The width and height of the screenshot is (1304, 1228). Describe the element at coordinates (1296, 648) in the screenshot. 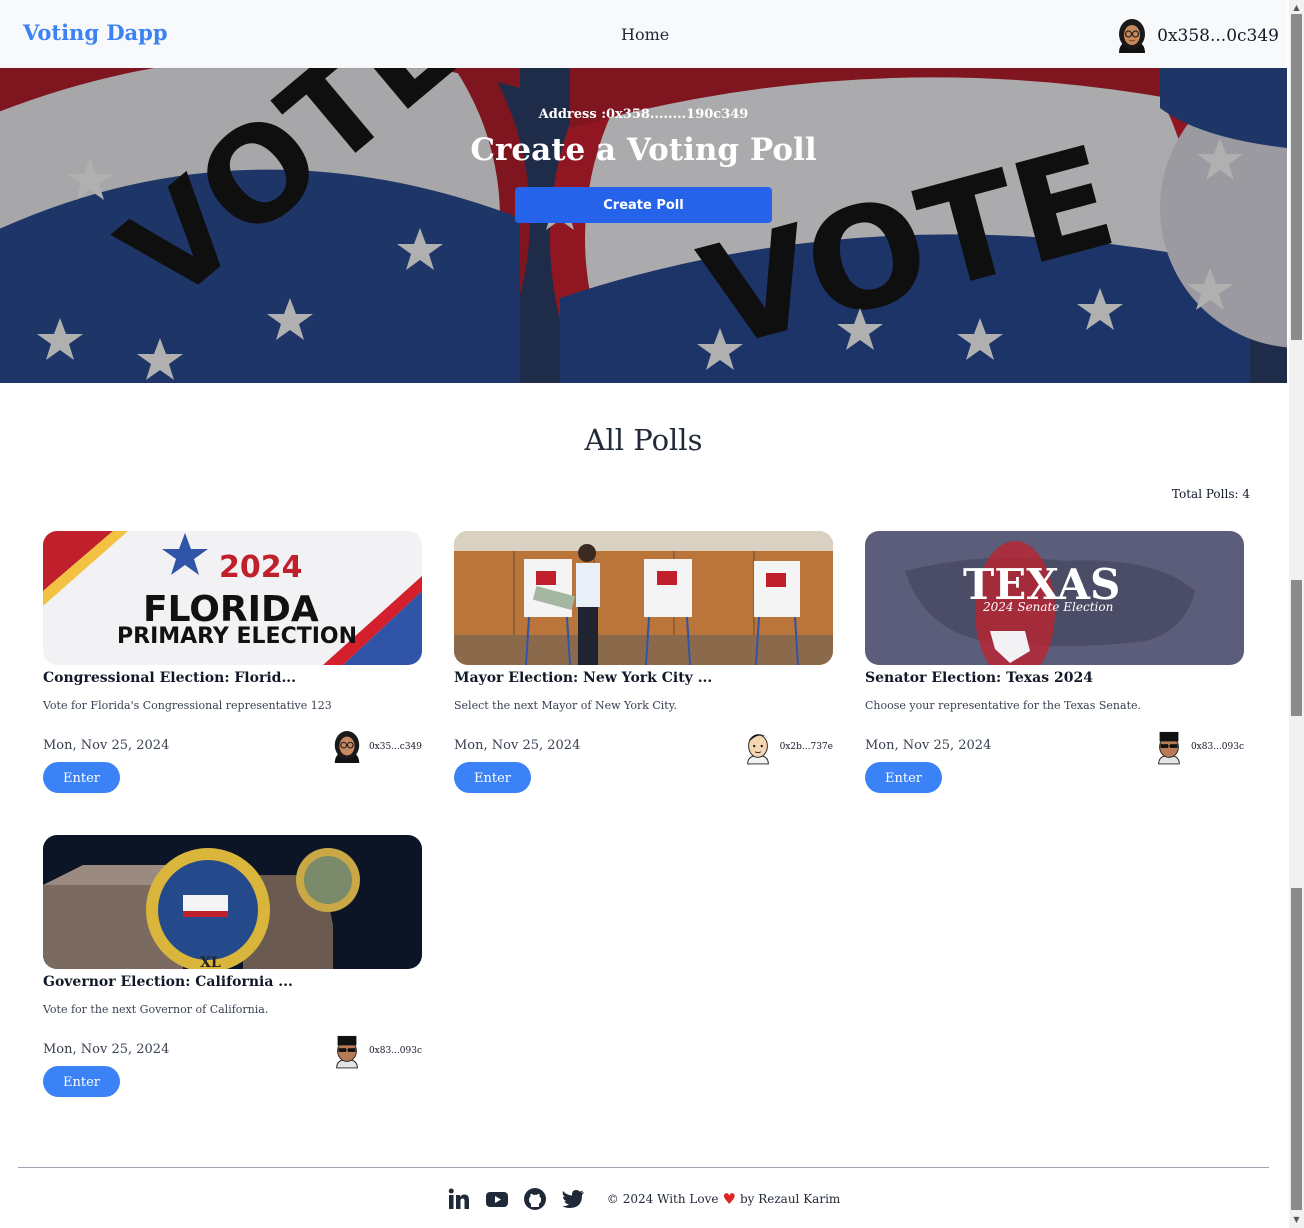

I see `scrollbar-thumb-secondary` at that location.